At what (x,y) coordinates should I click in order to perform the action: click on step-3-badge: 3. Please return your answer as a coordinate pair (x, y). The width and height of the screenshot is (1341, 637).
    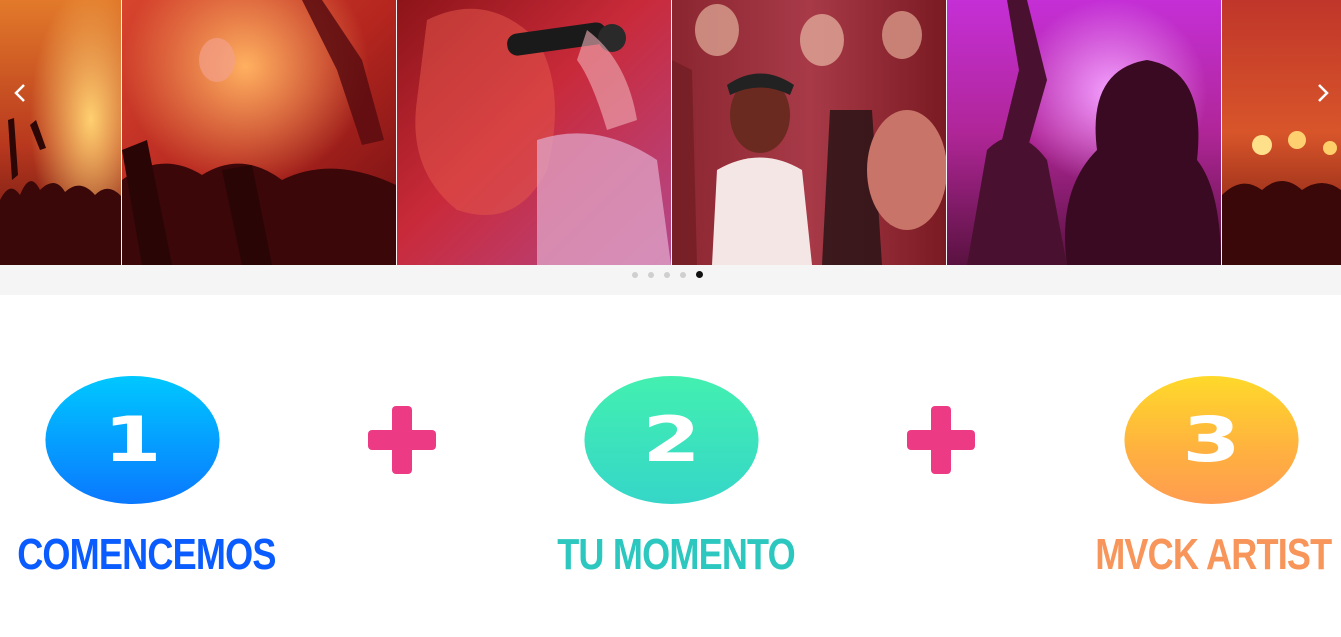
    Looking at the image, I should click on (1211, 440).